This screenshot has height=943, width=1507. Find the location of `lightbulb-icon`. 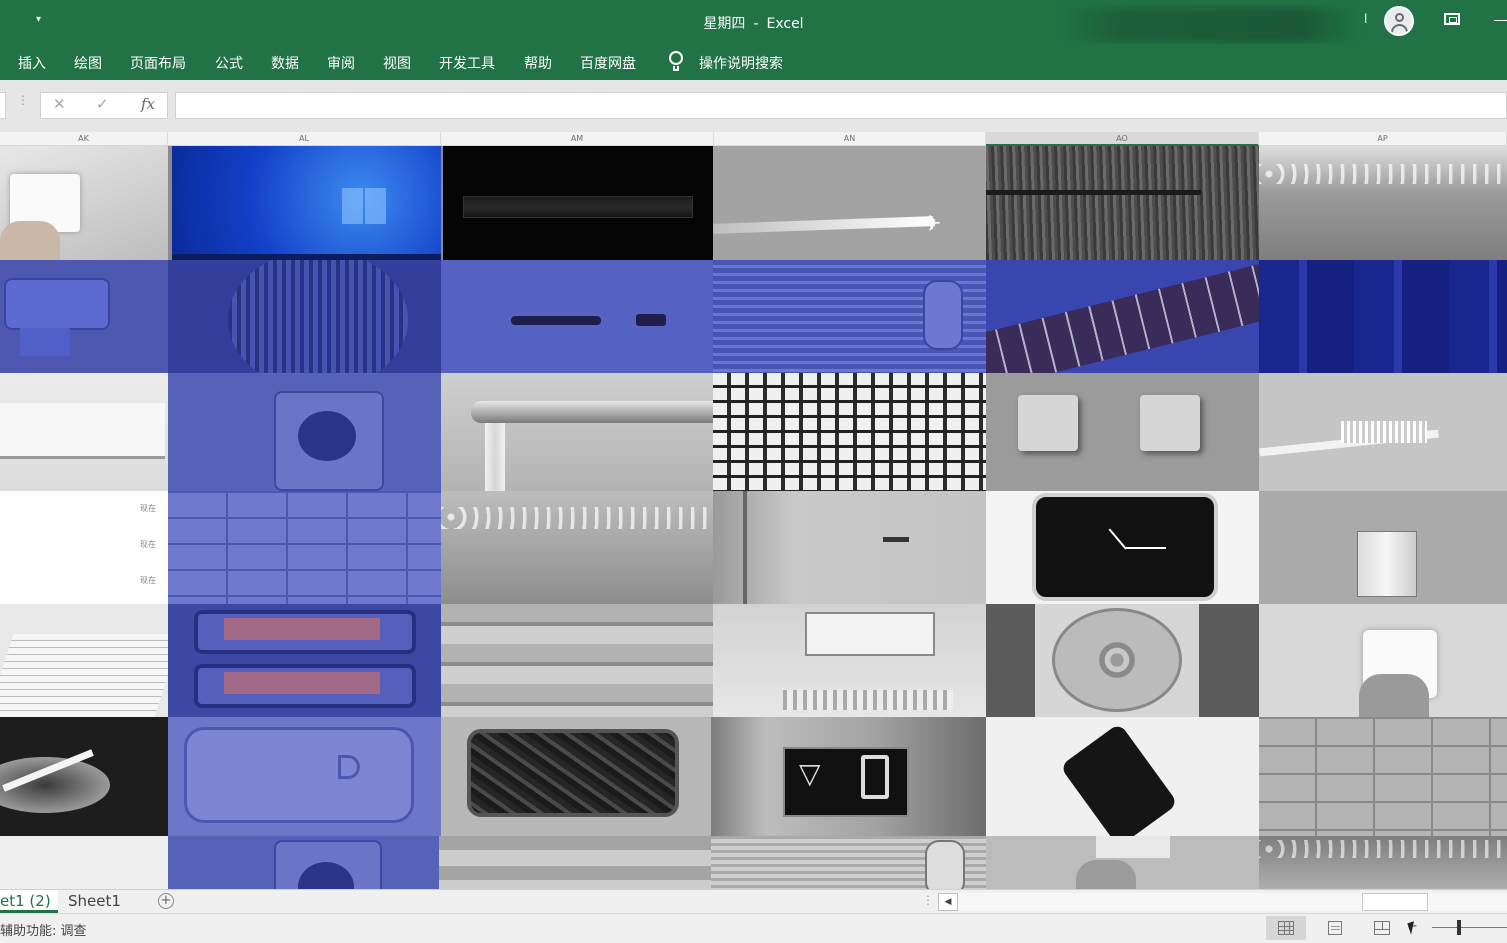

lightbulb-icon is located at coordinates (676, 62).